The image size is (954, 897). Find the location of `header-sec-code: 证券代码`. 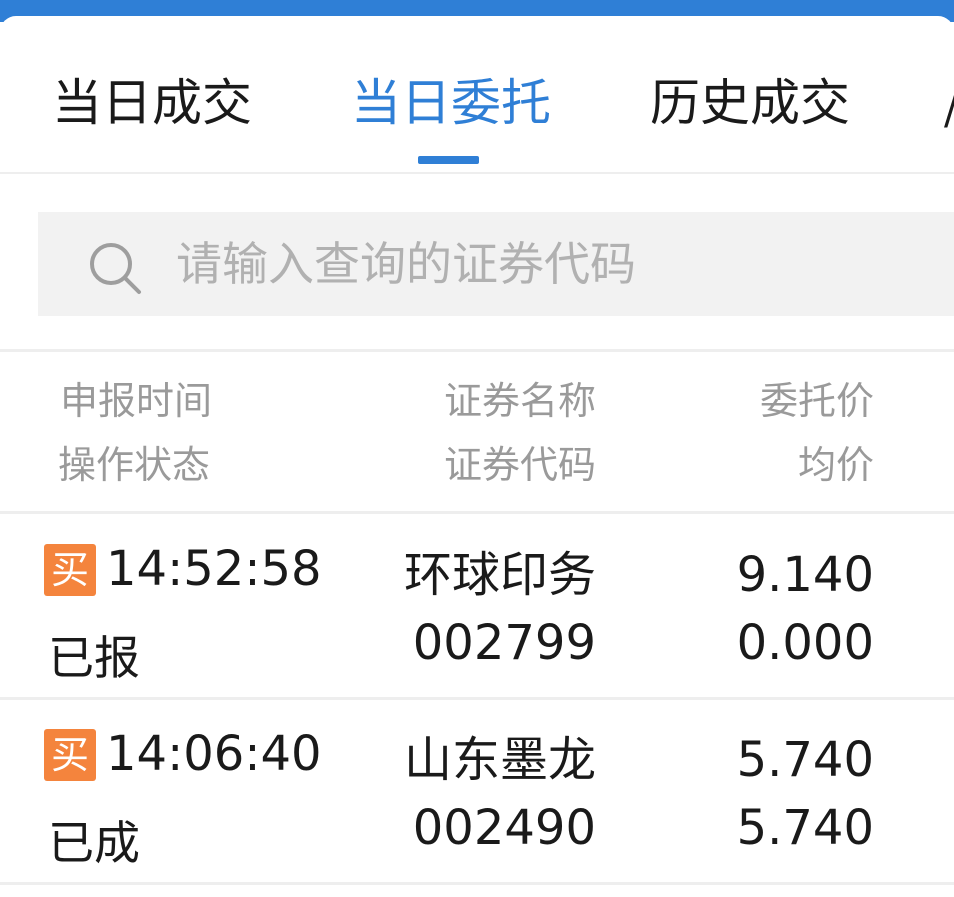

header-sec-code: 证券代码 is located at coordinates (519, 465).